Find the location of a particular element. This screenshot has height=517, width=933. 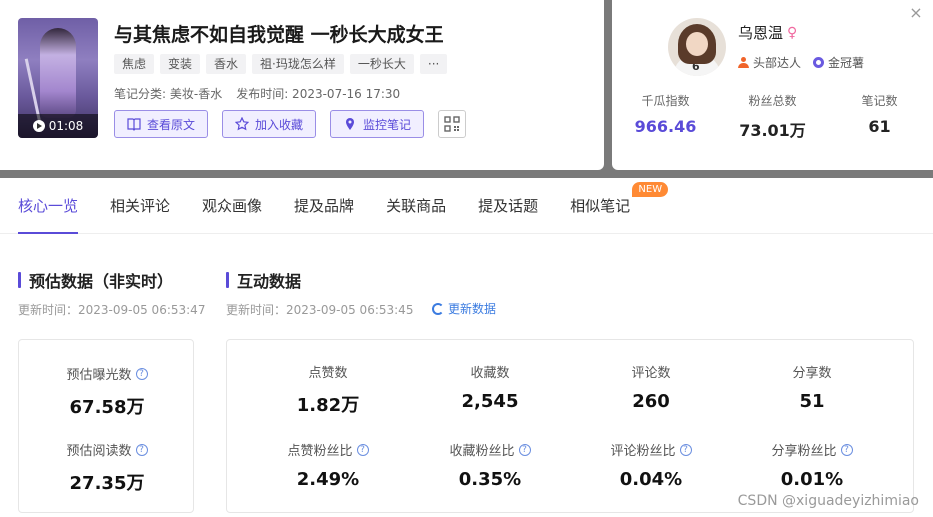

crown-icon is located at coordinates (819, 62).